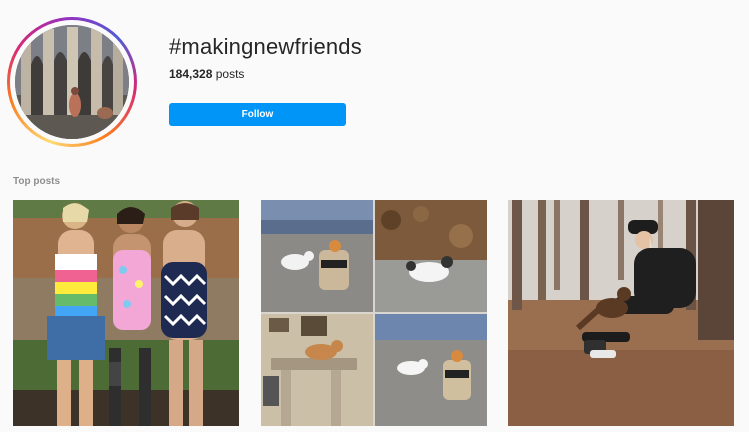 Image resolution: width=749 pixels, height=432 pixels. Describe the element at coordinates (37, 181) in the screenshot. I see `top-posts-heading: Top posts` at that location.